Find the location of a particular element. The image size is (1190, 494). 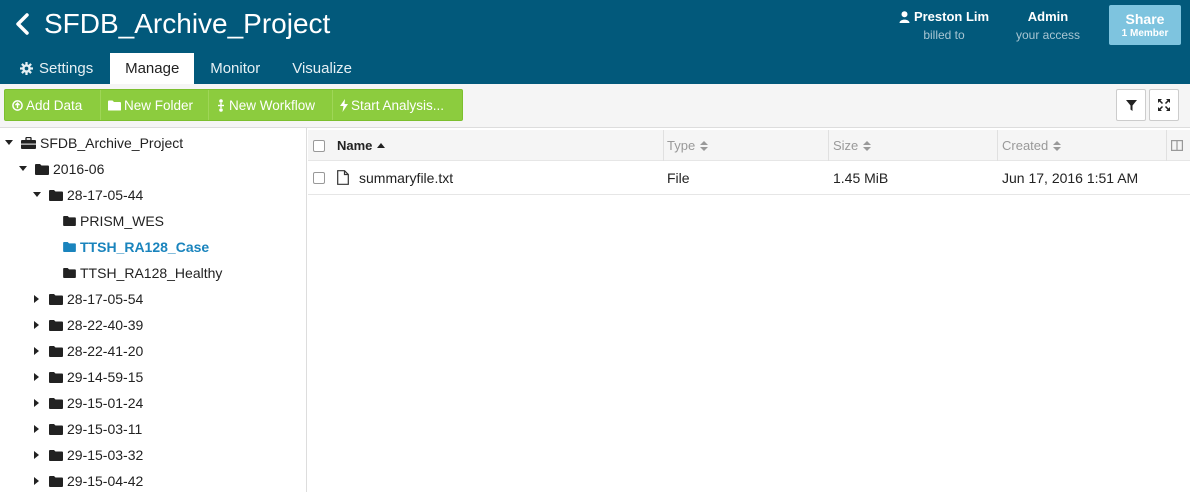

add-data-label: Add Data is located at coordinates (54, 105).